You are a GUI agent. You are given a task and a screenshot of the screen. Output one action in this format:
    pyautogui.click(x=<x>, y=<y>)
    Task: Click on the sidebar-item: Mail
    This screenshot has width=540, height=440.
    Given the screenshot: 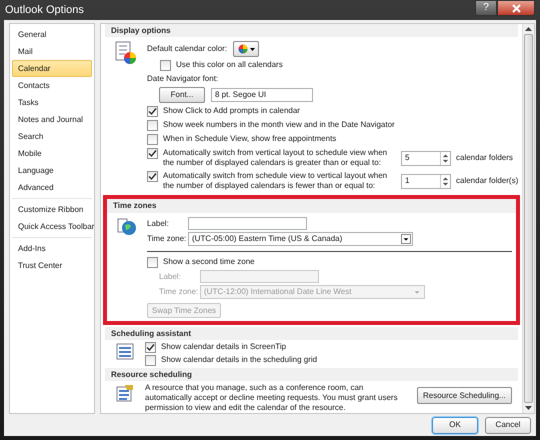 What is the action you would take?
    pyautogui.click(x=52, y=51)
    